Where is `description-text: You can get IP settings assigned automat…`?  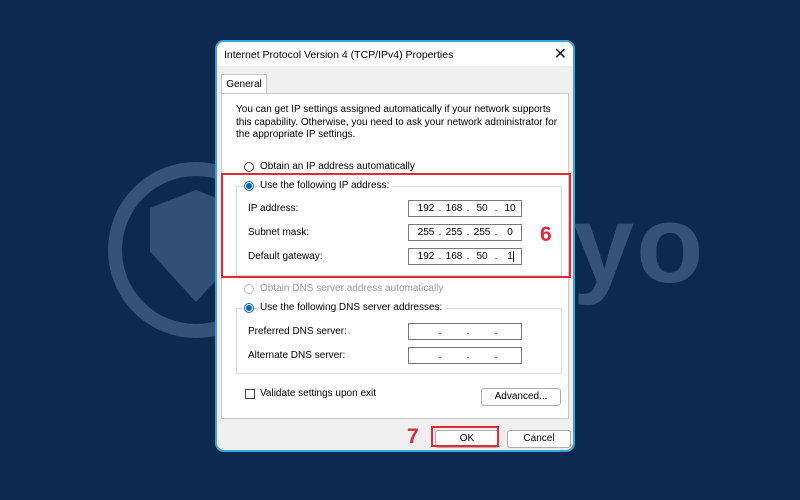 description-text: You can get IP settings assigned automat… is located at coordinates (397, 122).